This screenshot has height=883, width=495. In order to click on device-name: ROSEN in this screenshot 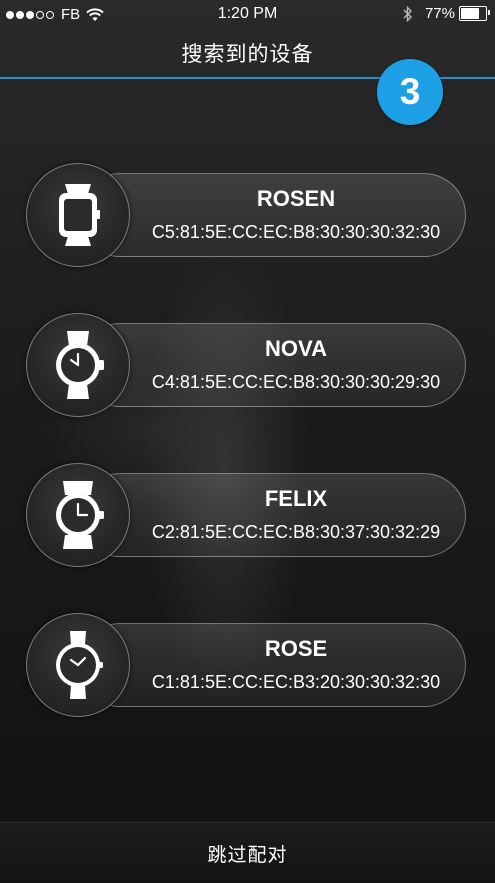, I will do `click(296, 198)`.